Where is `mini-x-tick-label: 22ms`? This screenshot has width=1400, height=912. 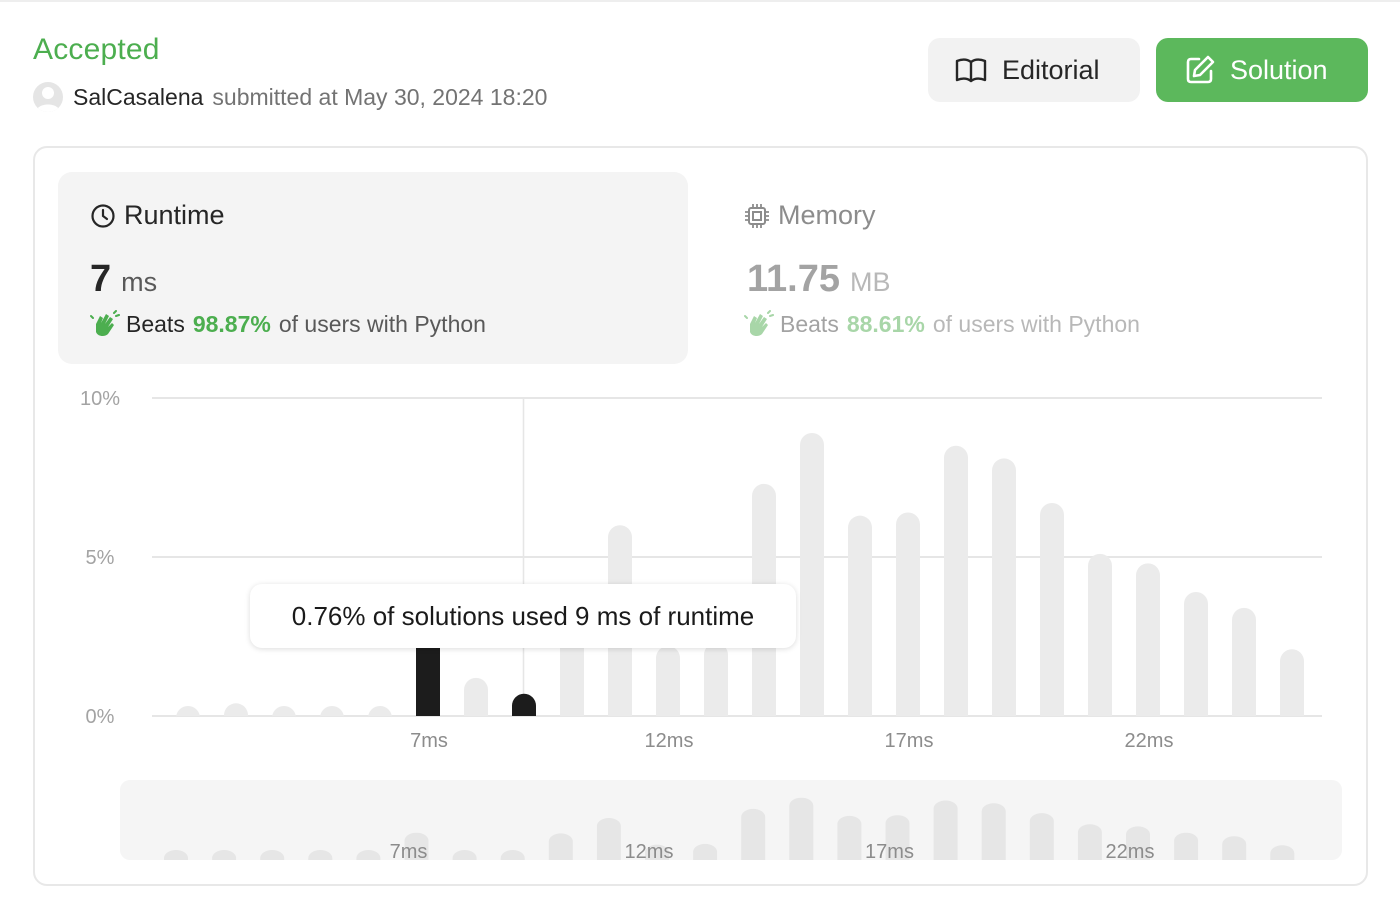
mini-x-tick-label: 22ms is located at coordinates (1130, 850).